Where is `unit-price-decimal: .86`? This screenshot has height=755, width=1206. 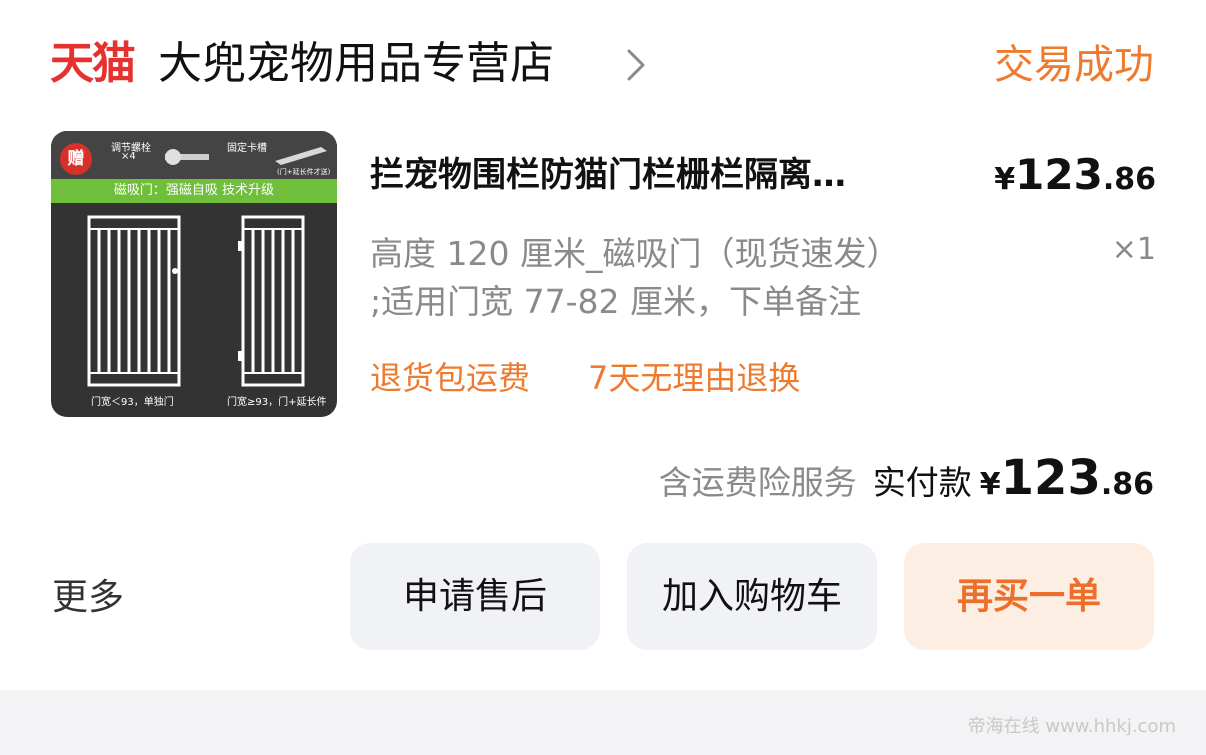 unit-price-decimal: .86 is located at coordinates (1129, 179).